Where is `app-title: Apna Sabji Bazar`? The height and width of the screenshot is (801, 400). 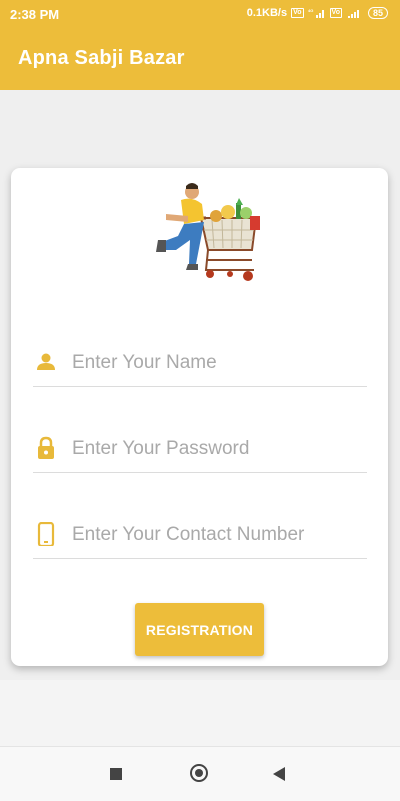 app-title: Apna Sabji Bazar is located at coordinates (101, 58).